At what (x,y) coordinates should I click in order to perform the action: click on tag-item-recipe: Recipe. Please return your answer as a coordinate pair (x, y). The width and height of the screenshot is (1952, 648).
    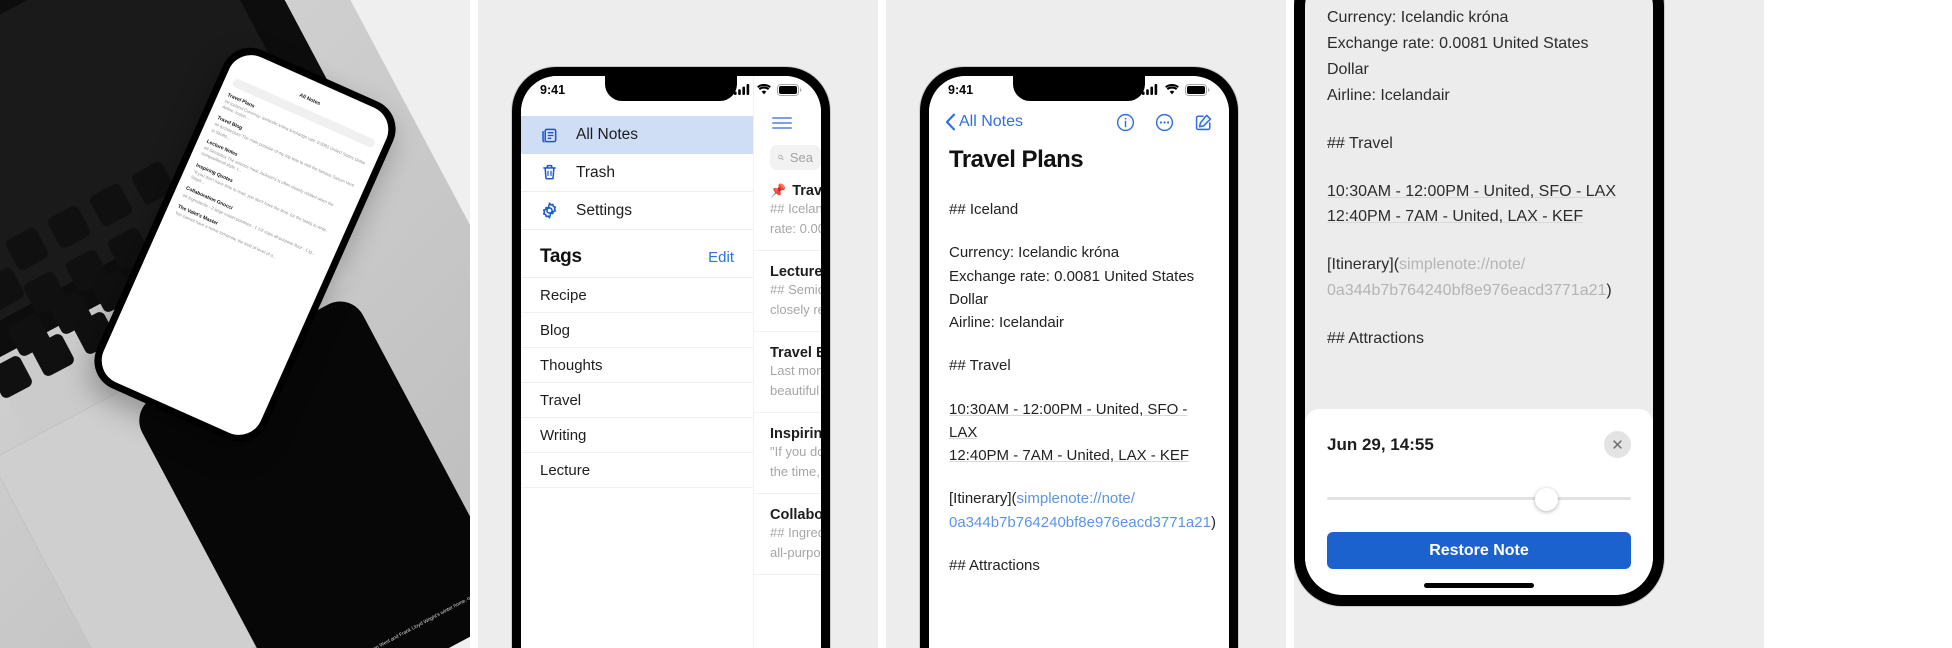
    Looking at the image, I should click on (637, 295).